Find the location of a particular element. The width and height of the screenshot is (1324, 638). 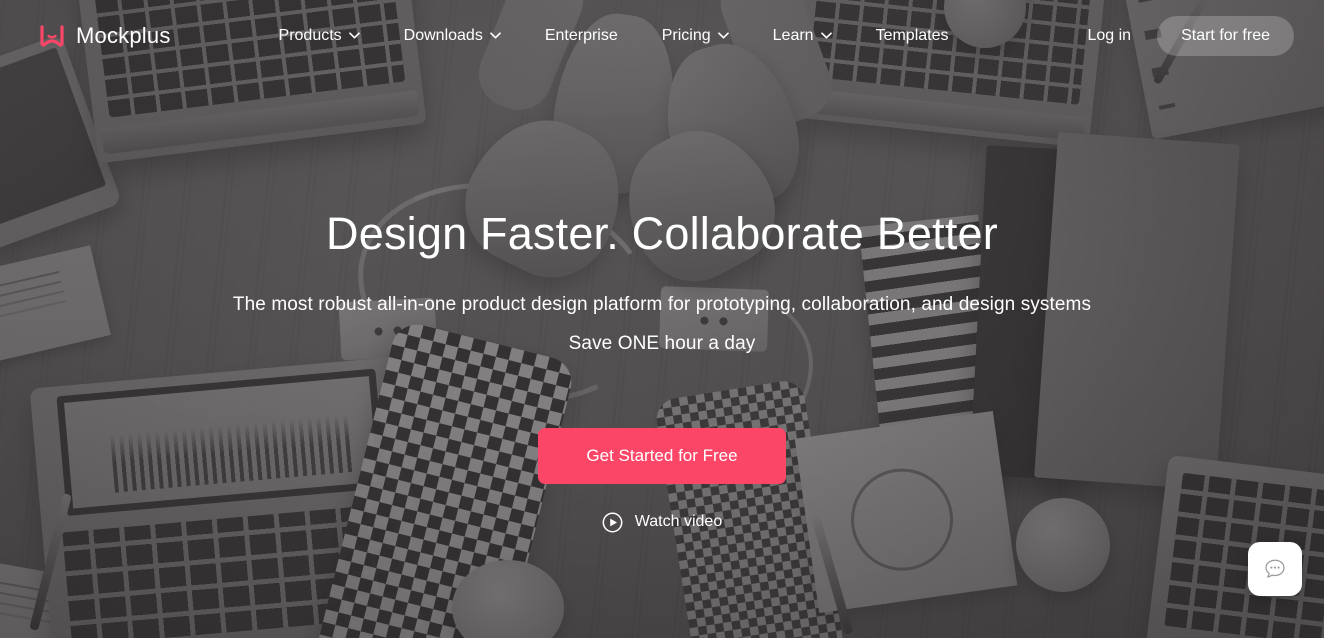

nav-label: Learn is located at coordinates (793, 35).